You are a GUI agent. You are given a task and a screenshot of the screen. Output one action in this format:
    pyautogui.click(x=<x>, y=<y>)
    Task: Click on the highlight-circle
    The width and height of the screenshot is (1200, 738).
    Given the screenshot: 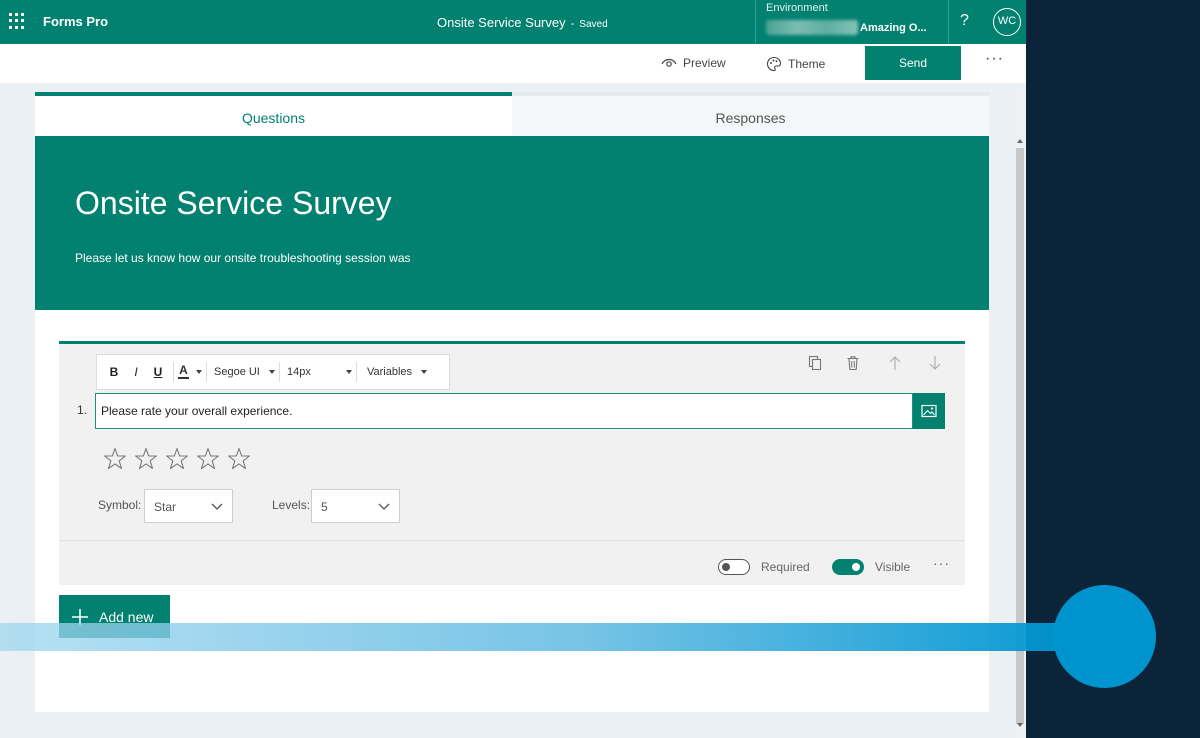 What is the action you would take?
    pyautogui.click(x=1104, y=636)
    